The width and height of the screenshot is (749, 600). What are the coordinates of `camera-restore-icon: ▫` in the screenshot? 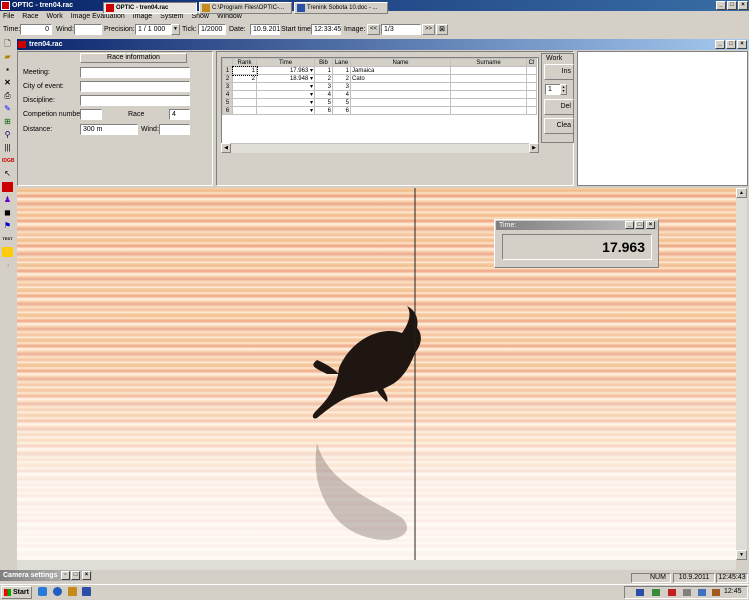 It's located at (65, 575).